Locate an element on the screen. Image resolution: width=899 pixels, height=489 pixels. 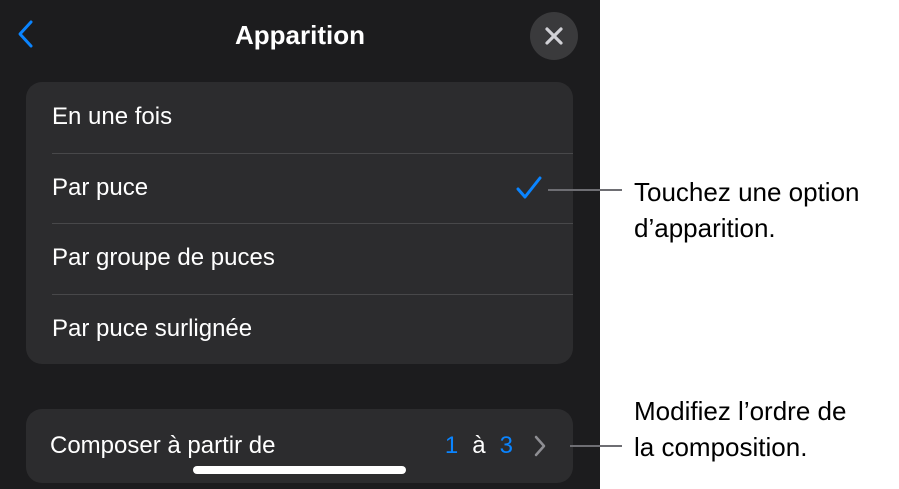
close-icon is located at coordinates (554, 36).